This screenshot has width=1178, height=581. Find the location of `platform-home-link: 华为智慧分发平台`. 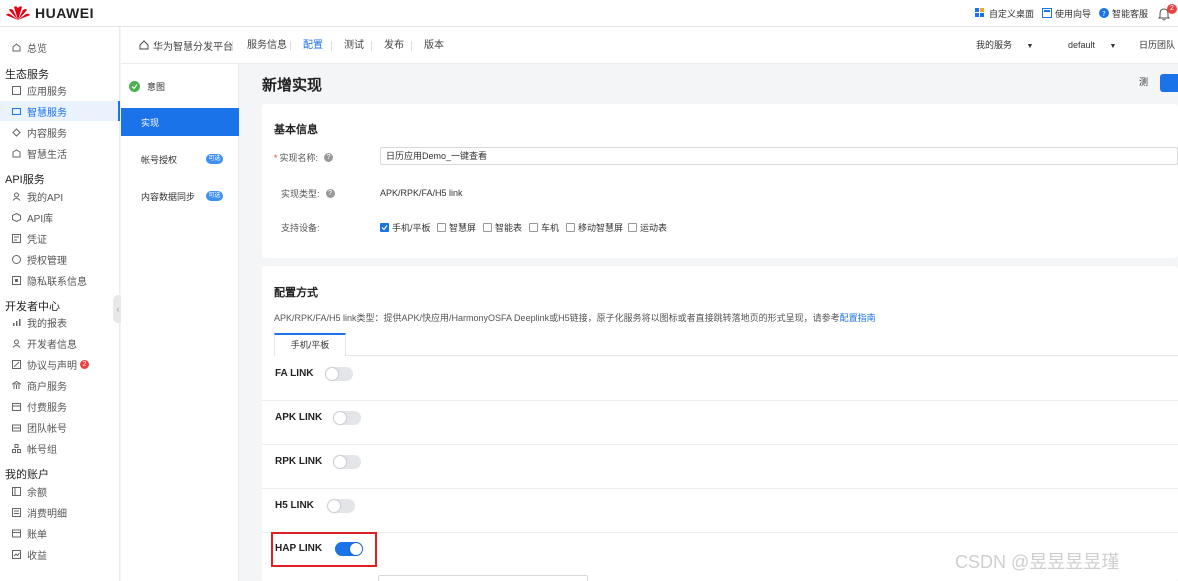

platform-home-link: 华为智慧分发平台 is located at coordinates (186, 45).